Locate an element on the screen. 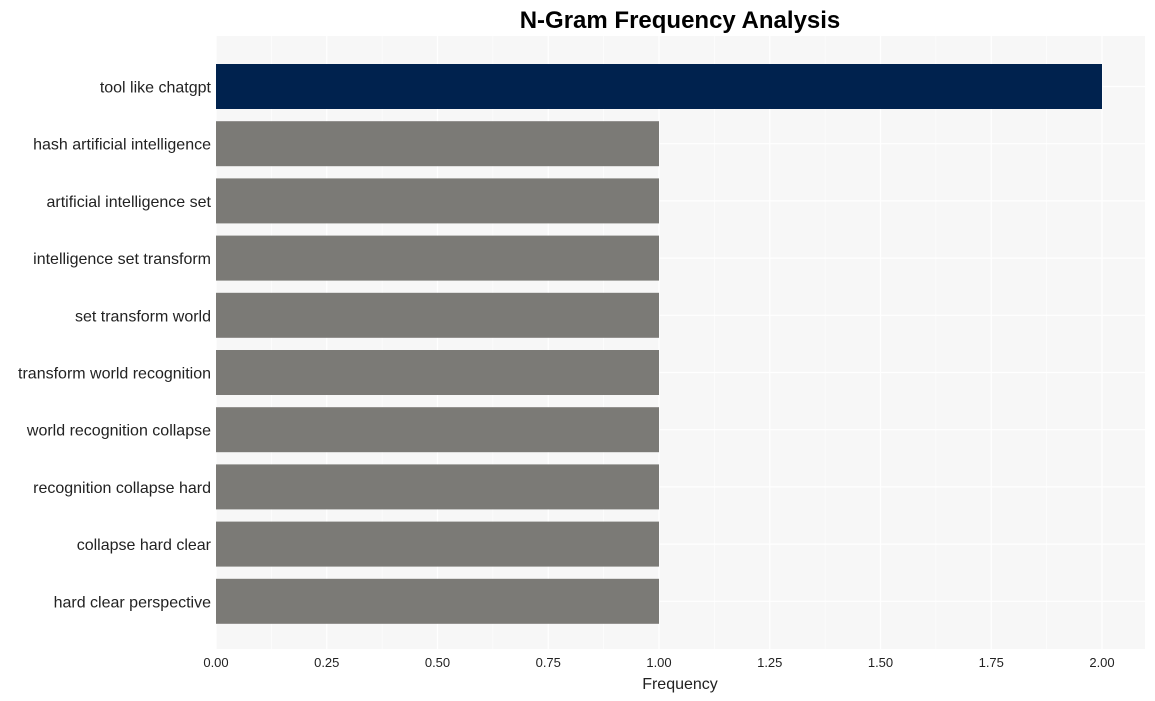  x-tick-label: 1.50 is located at coordinates (880, 662).